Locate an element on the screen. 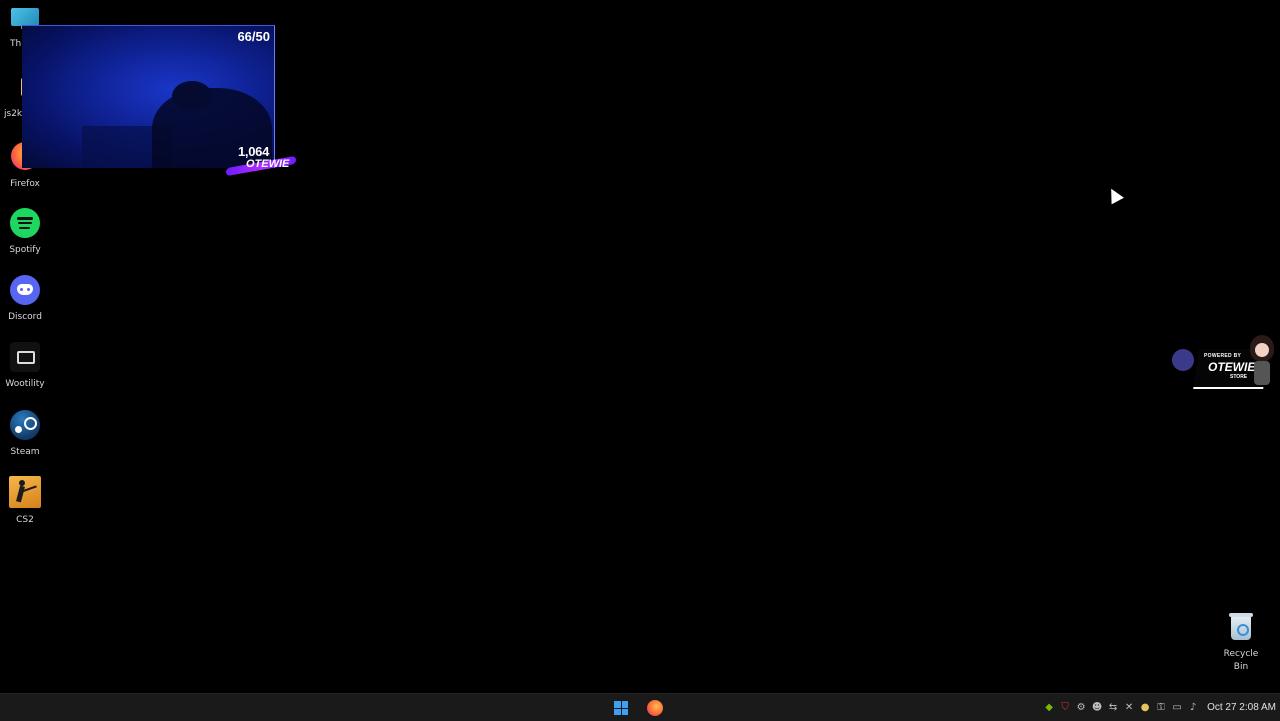 The image size is (1280, 721). mascot-left-icon is located at coordinates (1183, 360).